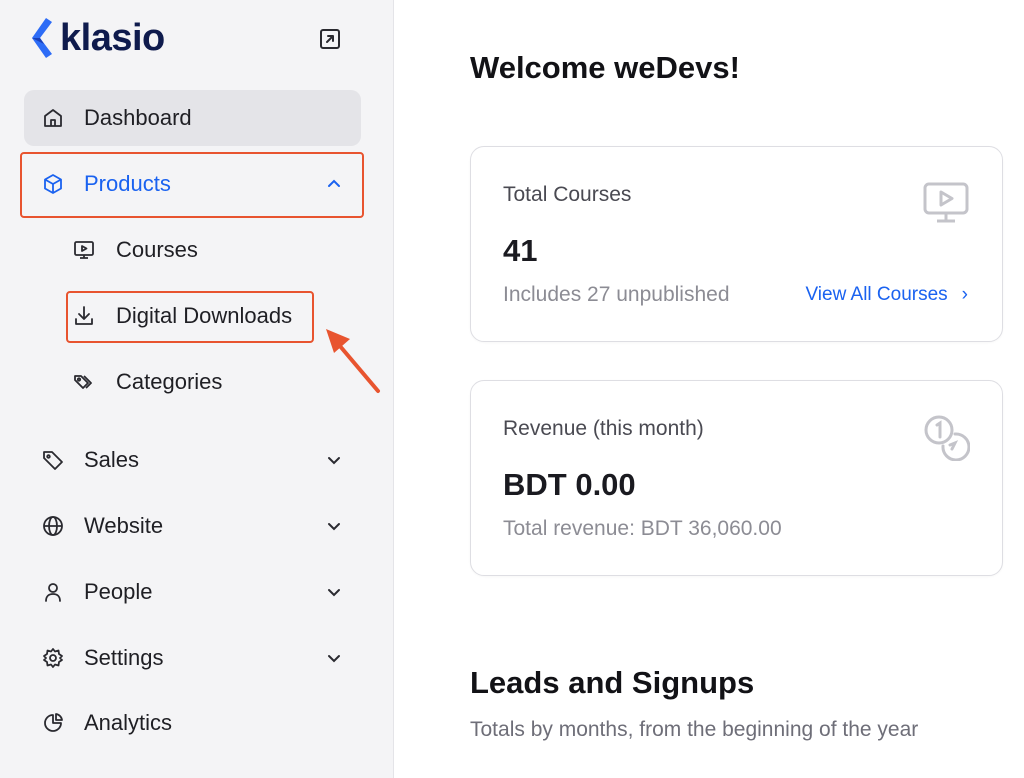 The width and height of the screenshot is (1024, 778). Describe the element at coordinates (605, 67) in the screenshot. I see `page-title: Welcome weDevs!` at that location.